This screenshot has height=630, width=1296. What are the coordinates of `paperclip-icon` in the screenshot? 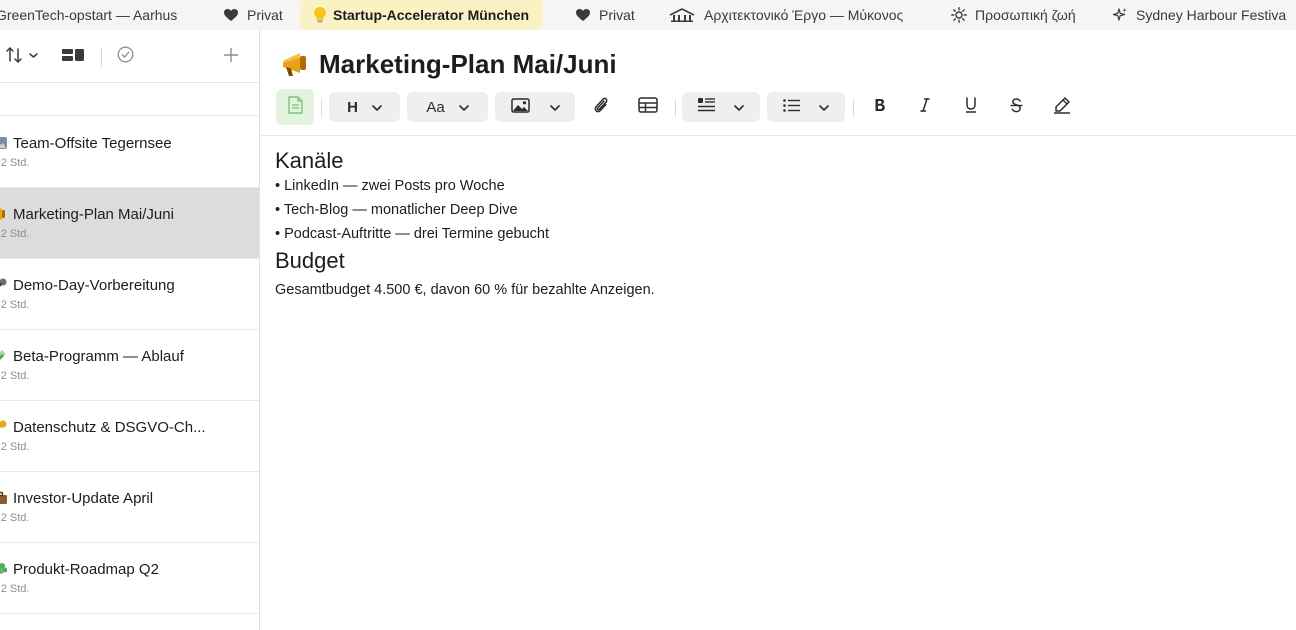 It's located at (601, 107).